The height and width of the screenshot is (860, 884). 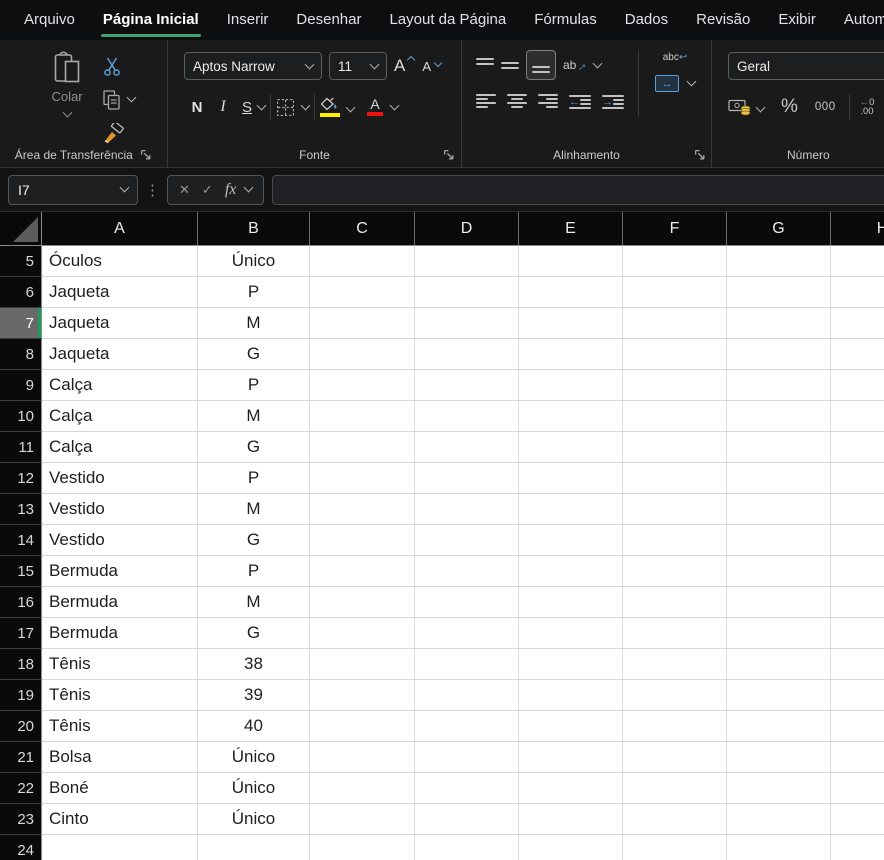 I want to click on italic-button: I, so click(x=223, y=107).